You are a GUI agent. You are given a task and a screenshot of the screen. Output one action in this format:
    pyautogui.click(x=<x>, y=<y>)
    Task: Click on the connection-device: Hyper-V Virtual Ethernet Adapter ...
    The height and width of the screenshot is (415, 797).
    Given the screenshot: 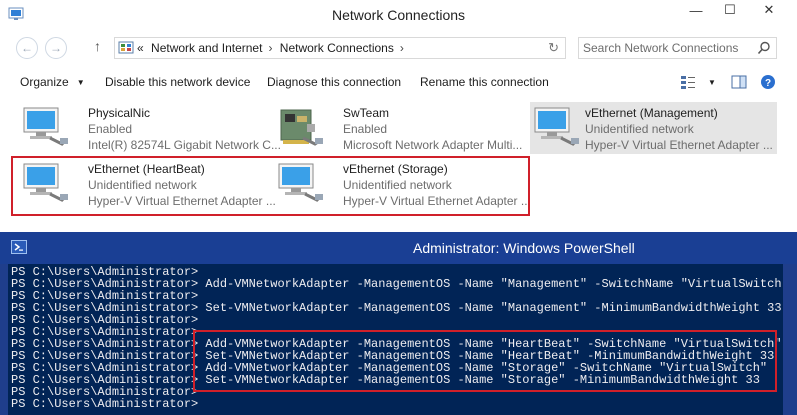 What is the action you would take?
    pyautogui.click(x=679, y=145)
    